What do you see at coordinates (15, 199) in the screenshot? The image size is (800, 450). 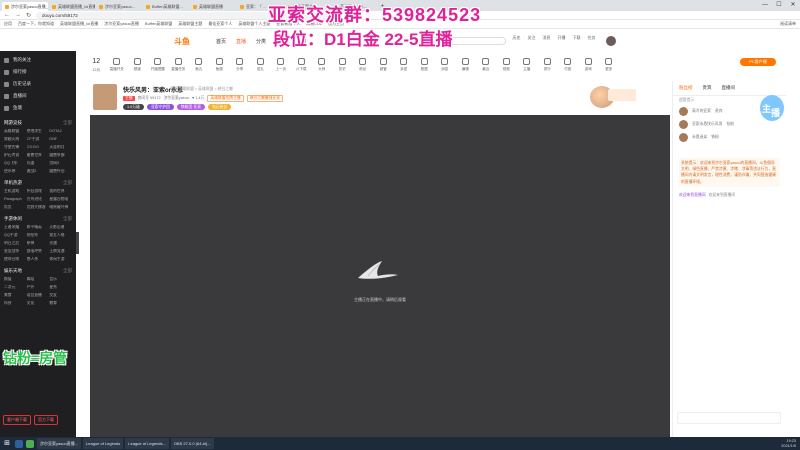 I see `sidebar-category-link: Paragraph` at bounding box center [15, 199].